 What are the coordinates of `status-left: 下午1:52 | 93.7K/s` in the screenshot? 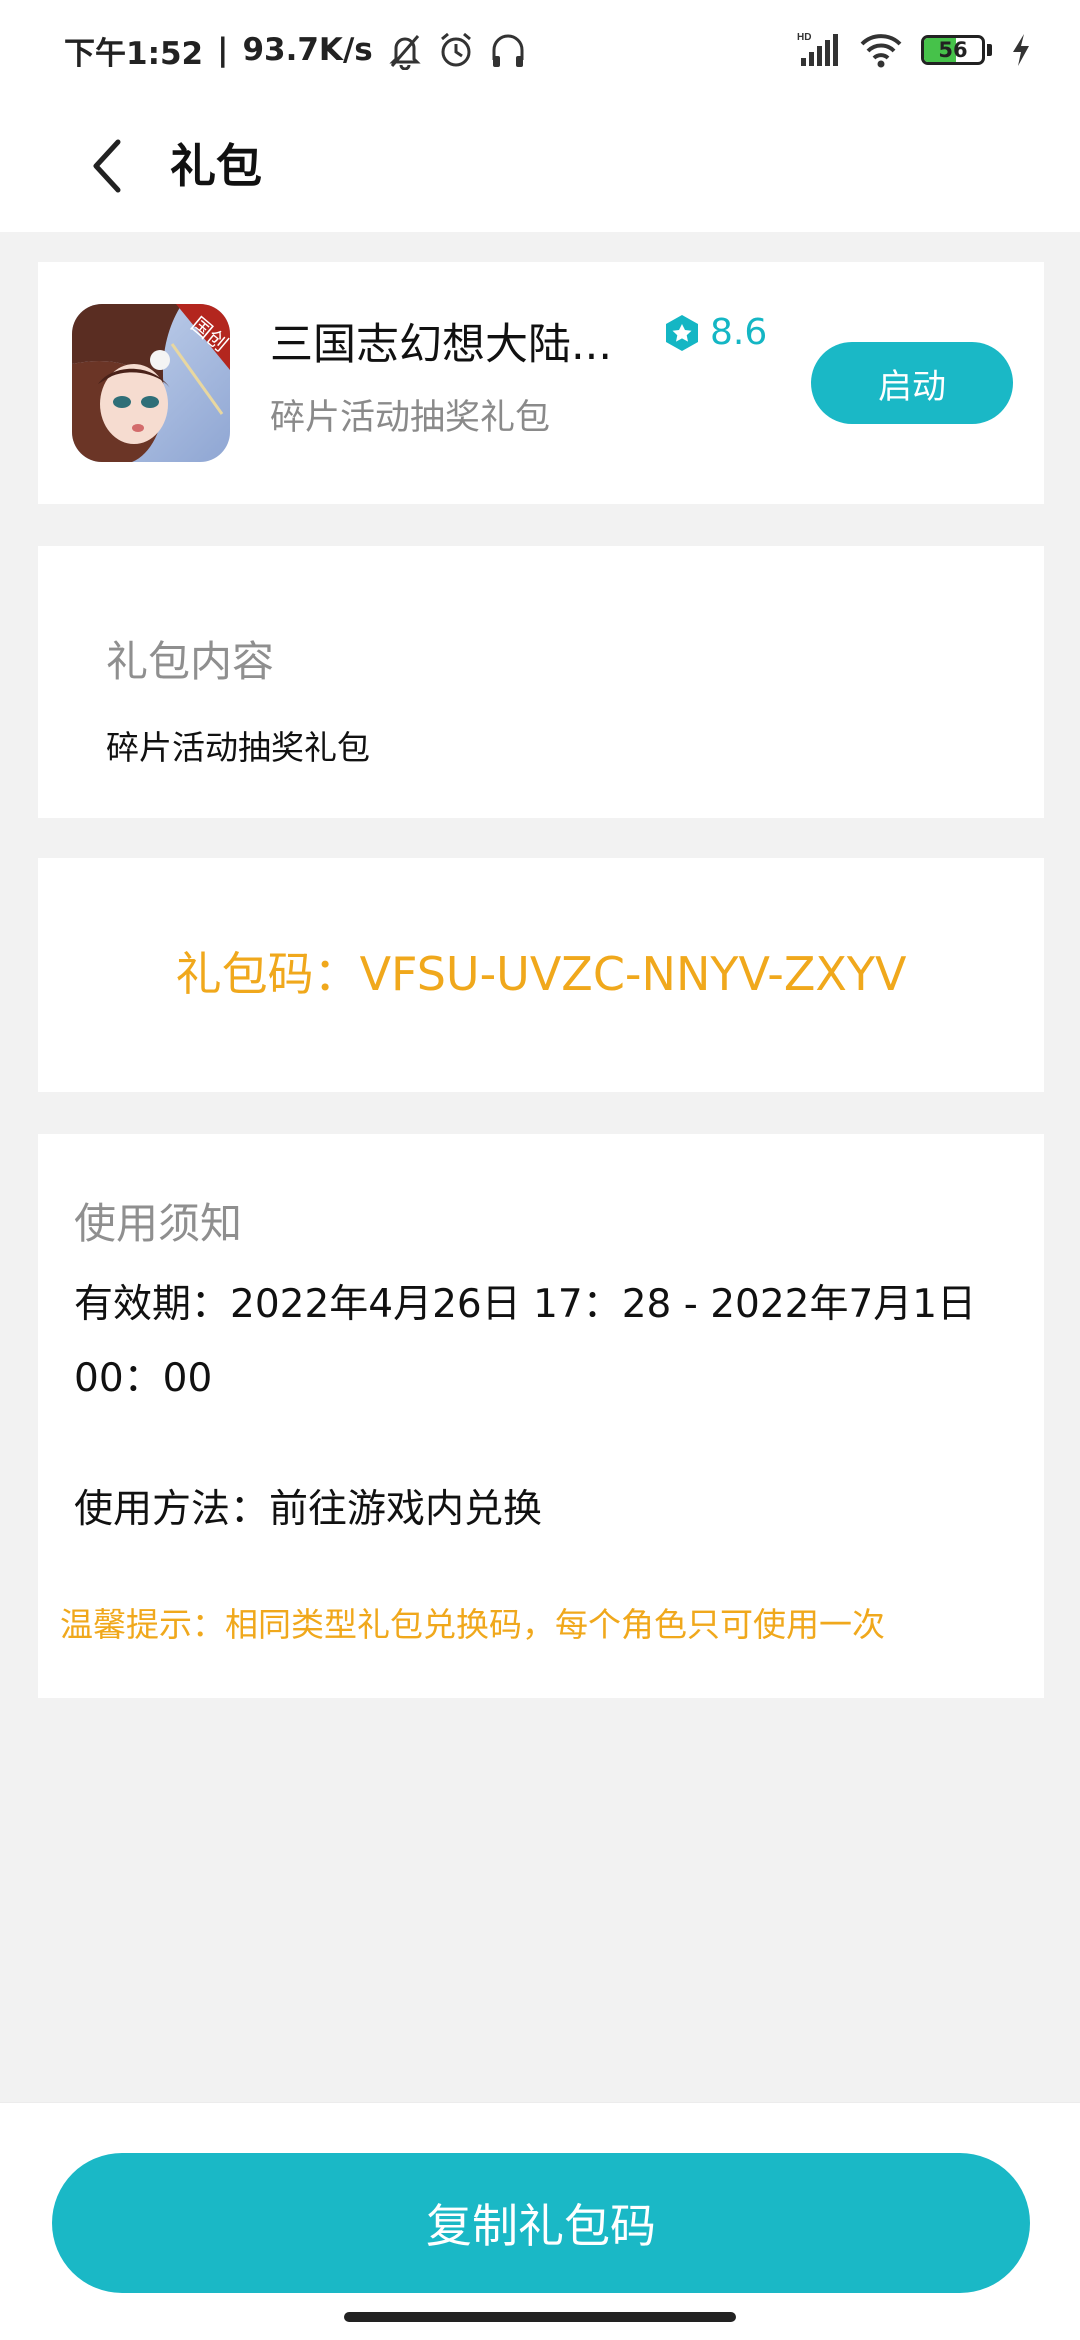 It's located at (295, 50).